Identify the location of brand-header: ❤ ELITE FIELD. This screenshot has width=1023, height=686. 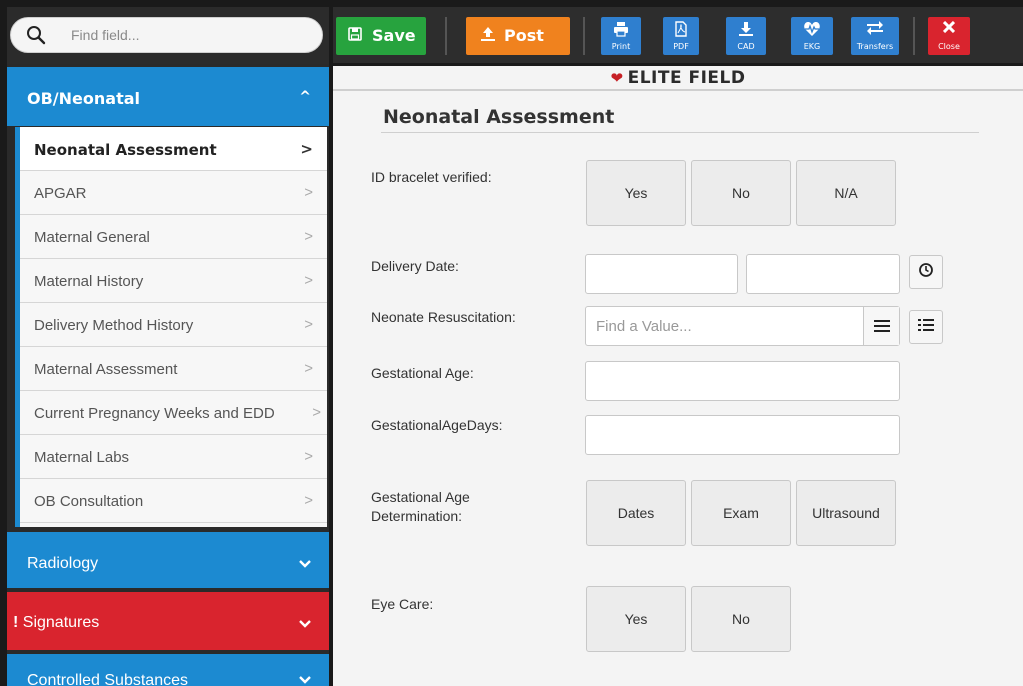
(678, 78).